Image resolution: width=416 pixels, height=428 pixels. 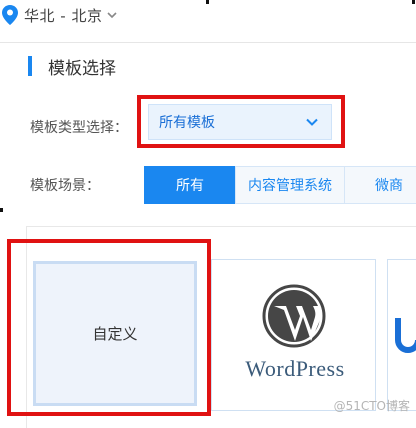 I want to click on scene-tabs: 所有 内容管理系统 微商, so click(x=280, y=185).